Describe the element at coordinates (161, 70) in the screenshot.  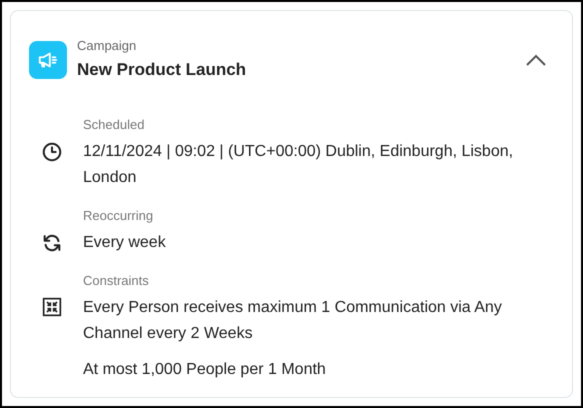
I see `campaign-title: New Product Launch` at that location.